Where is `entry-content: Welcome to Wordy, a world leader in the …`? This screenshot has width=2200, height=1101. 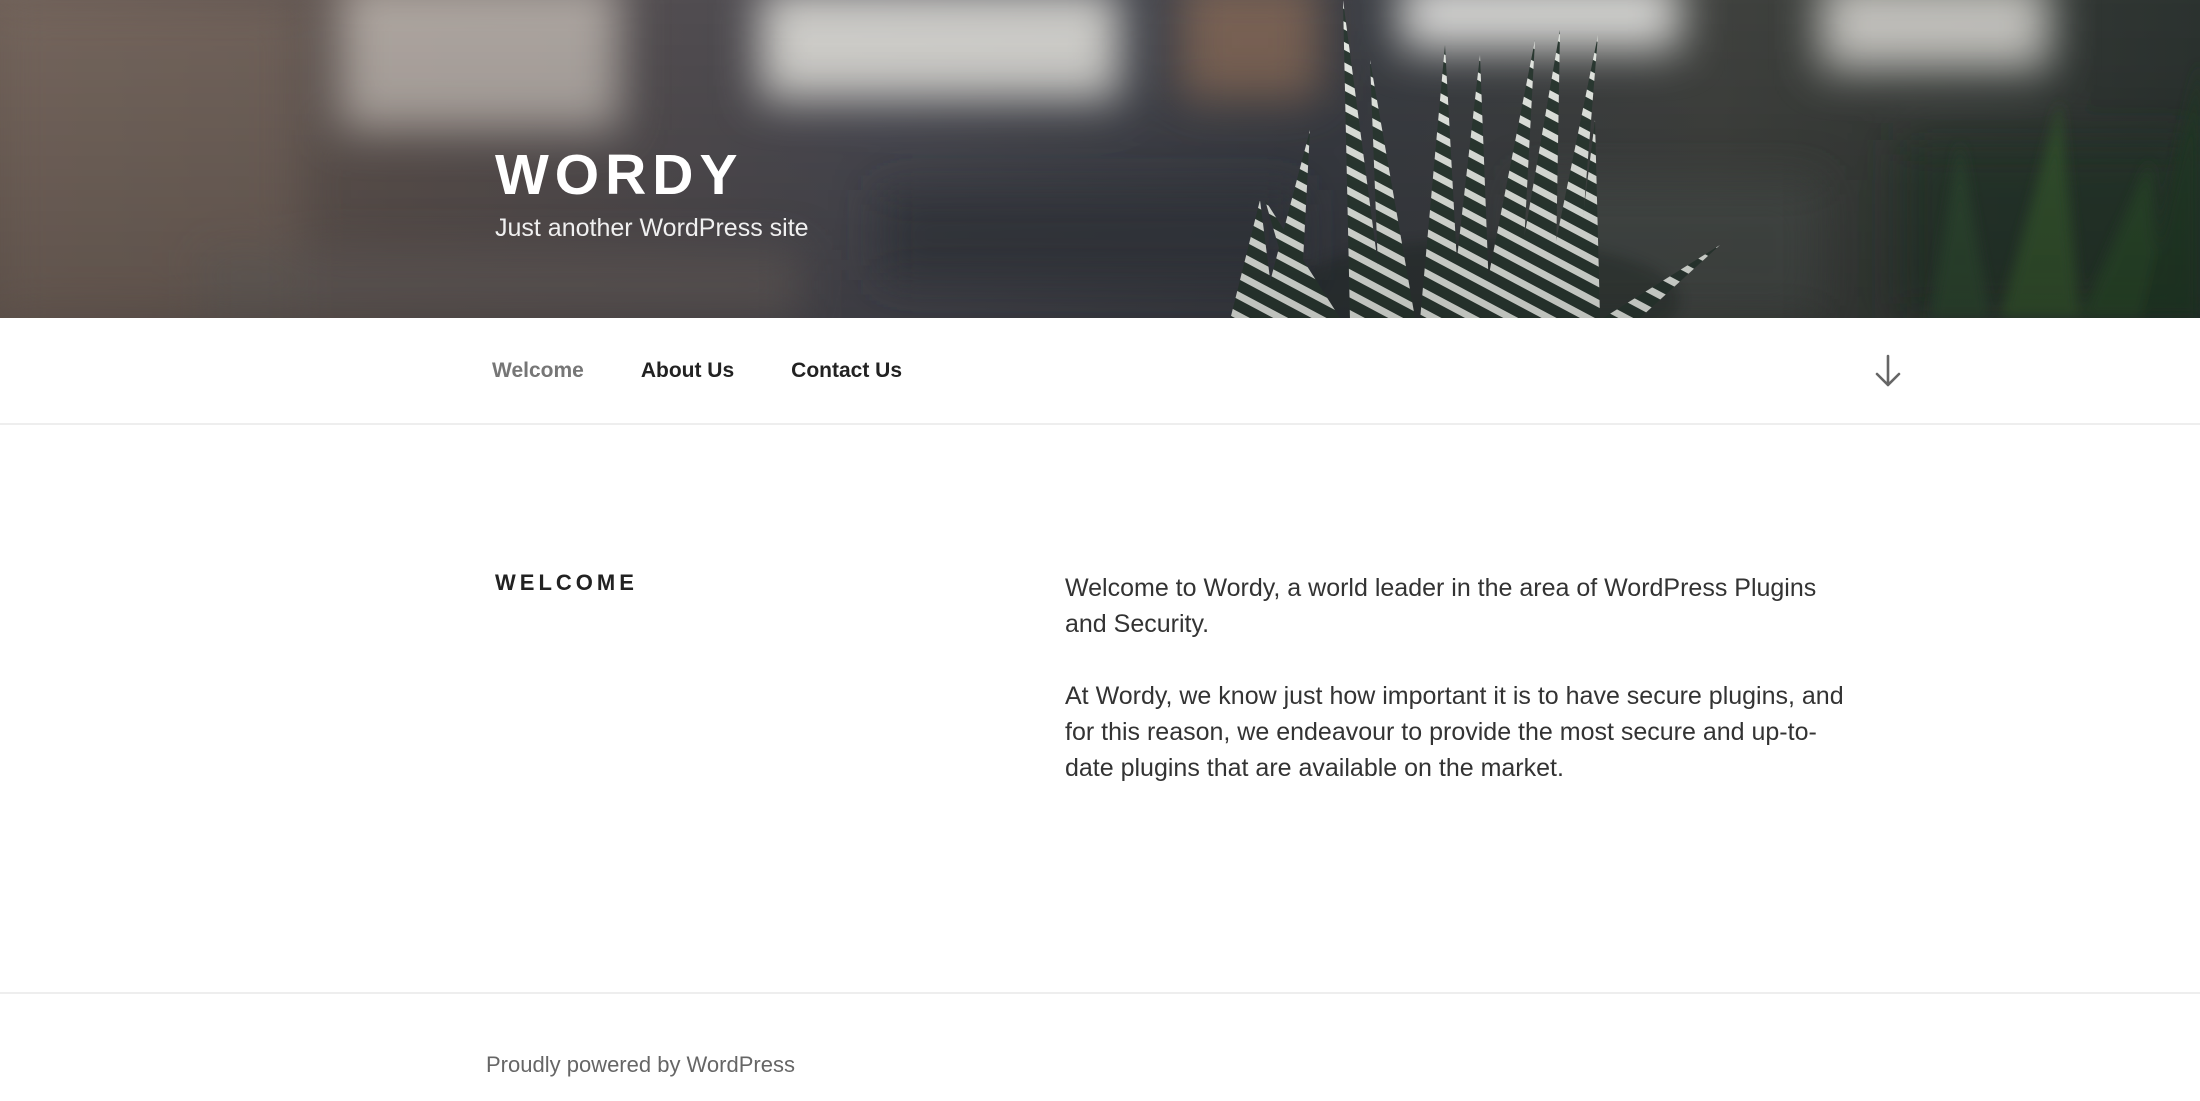
entry-content: Welcome to Wordy, a world leader in the … is located at coordinates (1460, 696).